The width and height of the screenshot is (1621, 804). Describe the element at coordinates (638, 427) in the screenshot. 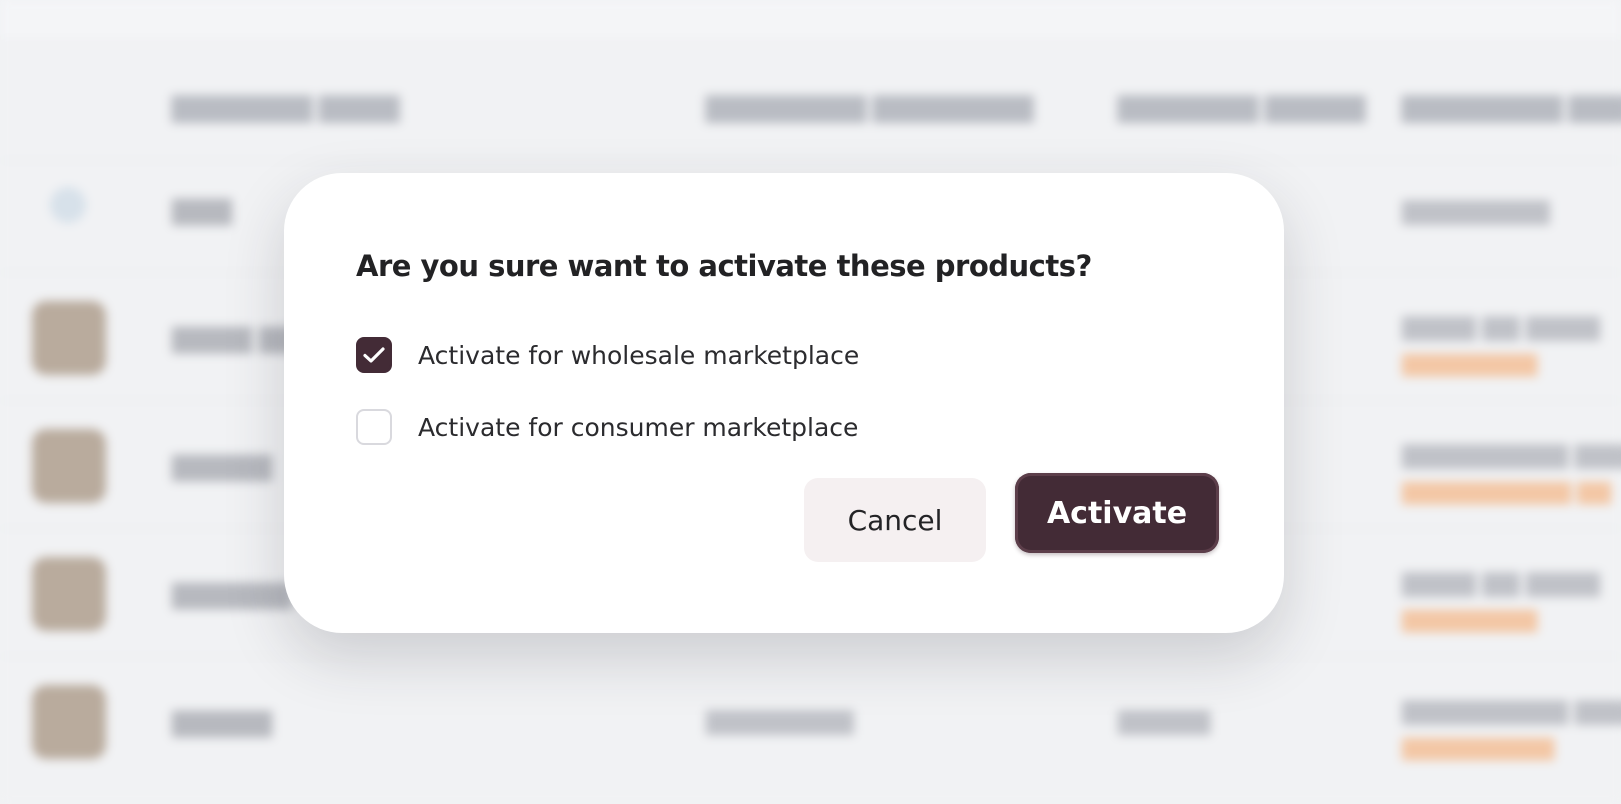

I see `consumer-marketplace-label: Activate for consumer marketplace` at that location.